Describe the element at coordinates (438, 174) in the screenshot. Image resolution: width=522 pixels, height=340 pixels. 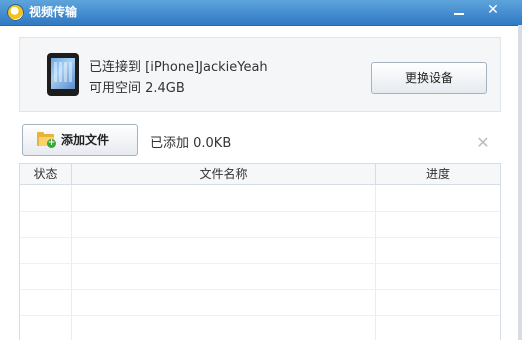
I see `column-header-progress: 进度` at that location.